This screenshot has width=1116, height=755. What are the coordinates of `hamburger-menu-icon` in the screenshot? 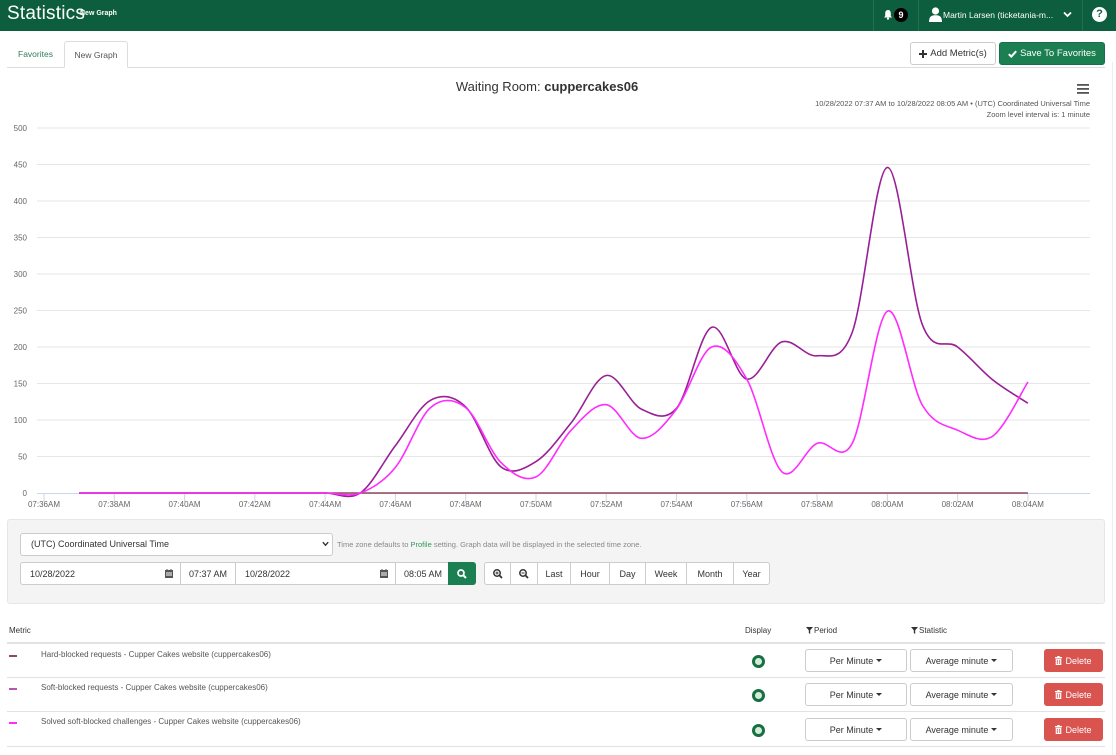 It's located at (1083, 89).